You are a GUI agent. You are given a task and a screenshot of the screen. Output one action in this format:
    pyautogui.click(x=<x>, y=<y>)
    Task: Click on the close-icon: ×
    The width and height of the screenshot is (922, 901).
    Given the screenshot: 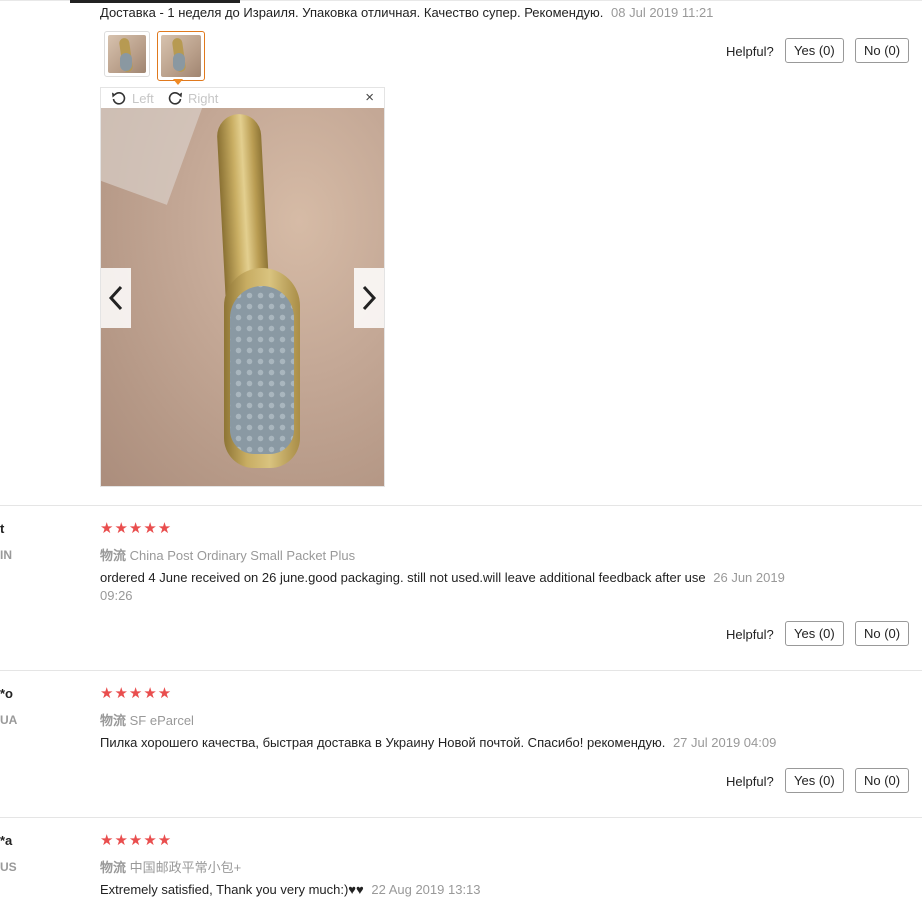 What is the action you would take?
    pyautogui.click(x=369, y=98)
    